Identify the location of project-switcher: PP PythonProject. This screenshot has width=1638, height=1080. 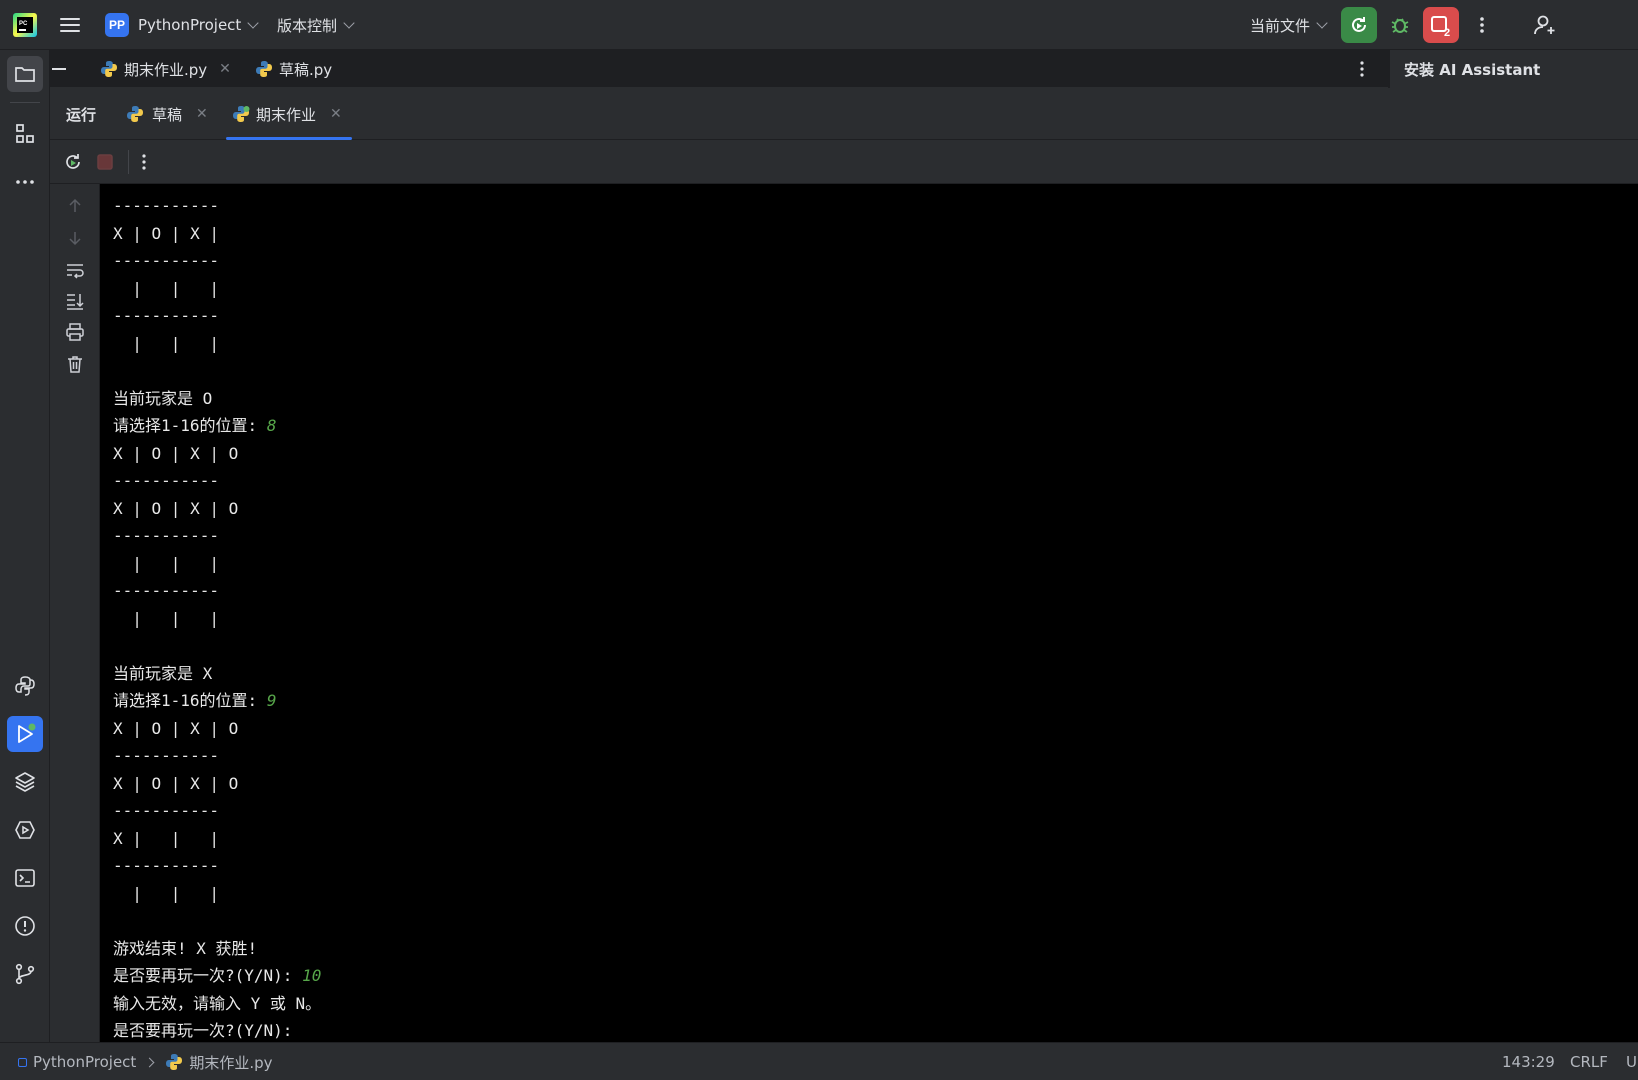
(182, 25).